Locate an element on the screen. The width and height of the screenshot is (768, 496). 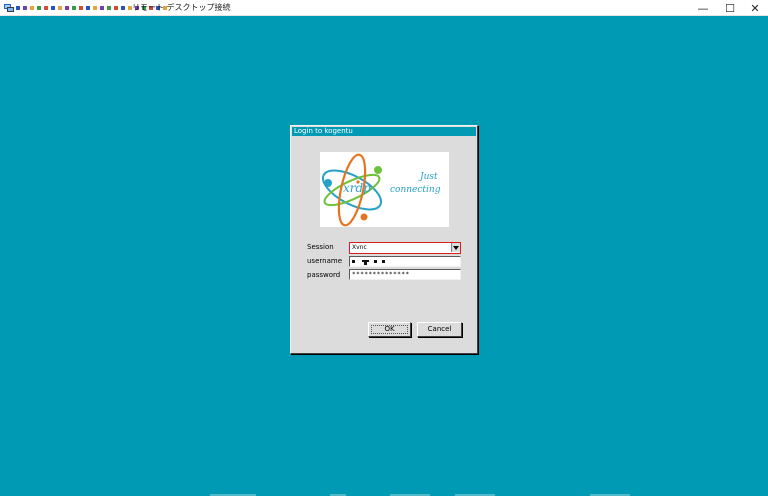
maximize-button: ☐ is located at coordinates (730, 8).